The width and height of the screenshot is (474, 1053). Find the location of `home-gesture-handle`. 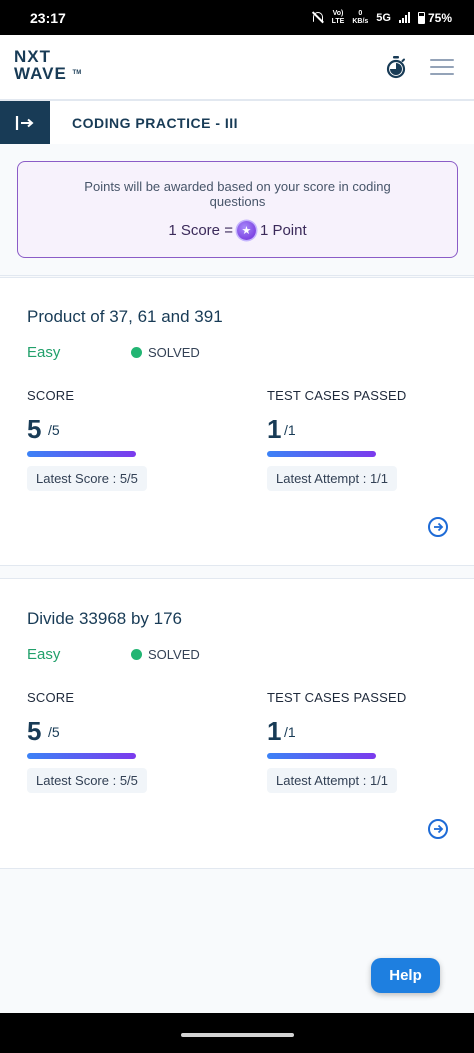

home-gesture-handle is located at coordinates (237, 1035).